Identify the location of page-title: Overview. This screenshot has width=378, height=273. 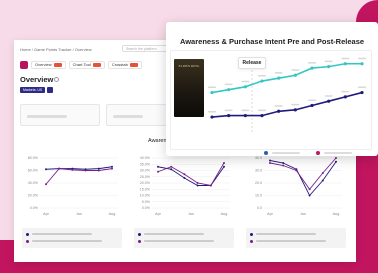
(37, 79).